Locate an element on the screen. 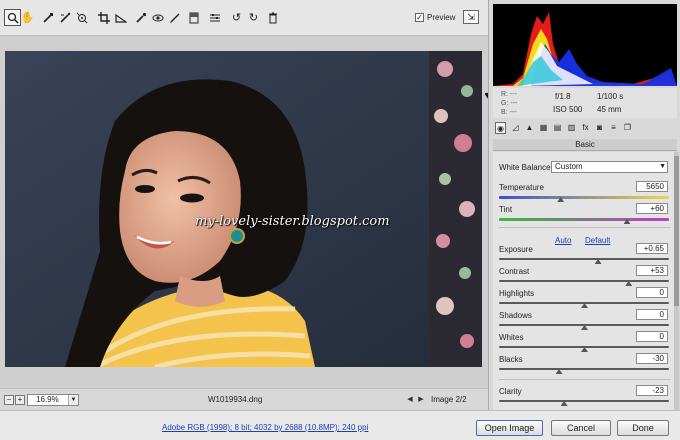 This screenshot has width=680, height=440. preview-checkbox: ✓ Preview is located at coordinates (435, 17).